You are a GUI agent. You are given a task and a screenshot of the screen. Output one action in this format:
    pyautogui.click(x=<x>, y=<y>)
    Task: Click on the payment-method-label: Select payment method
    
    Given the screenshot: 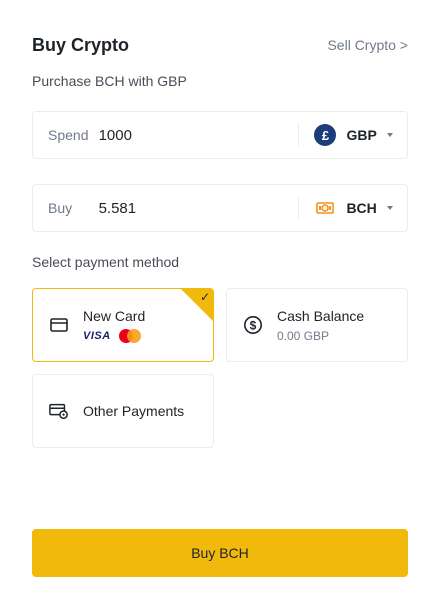 What is the action you would take?
    pyautogui.click(x=106, y=262)
    